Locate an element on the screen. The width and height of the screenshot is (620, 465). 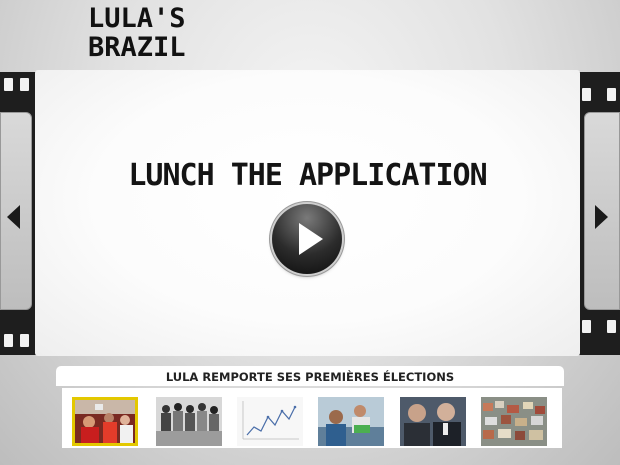
thumbnail-group is located at coordinates (189, 421).